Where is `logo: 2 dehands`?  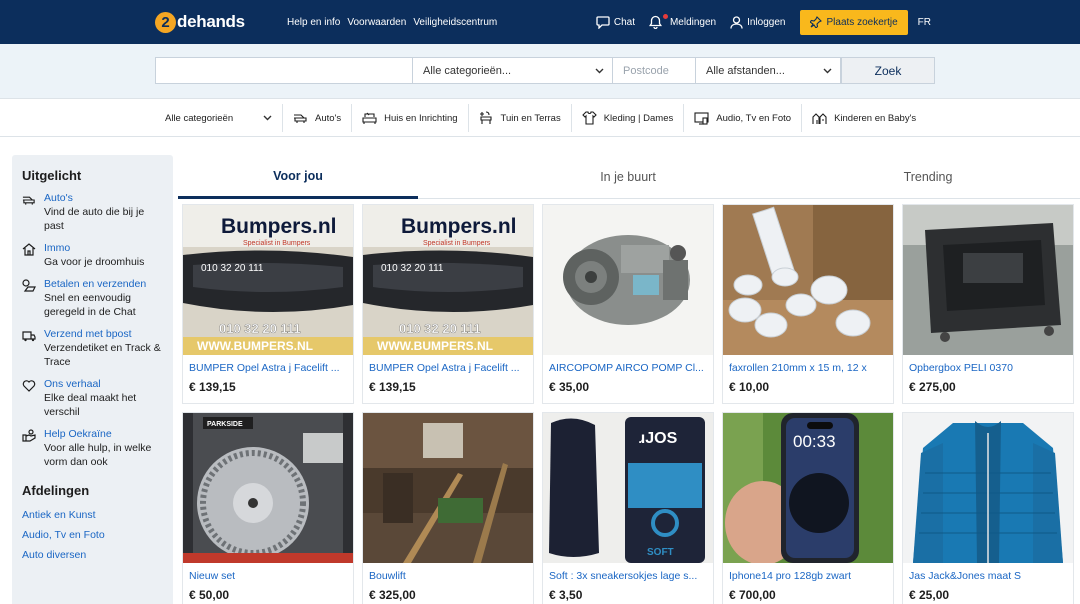
logo: 2 dehands is located at coordinates (200, 22).